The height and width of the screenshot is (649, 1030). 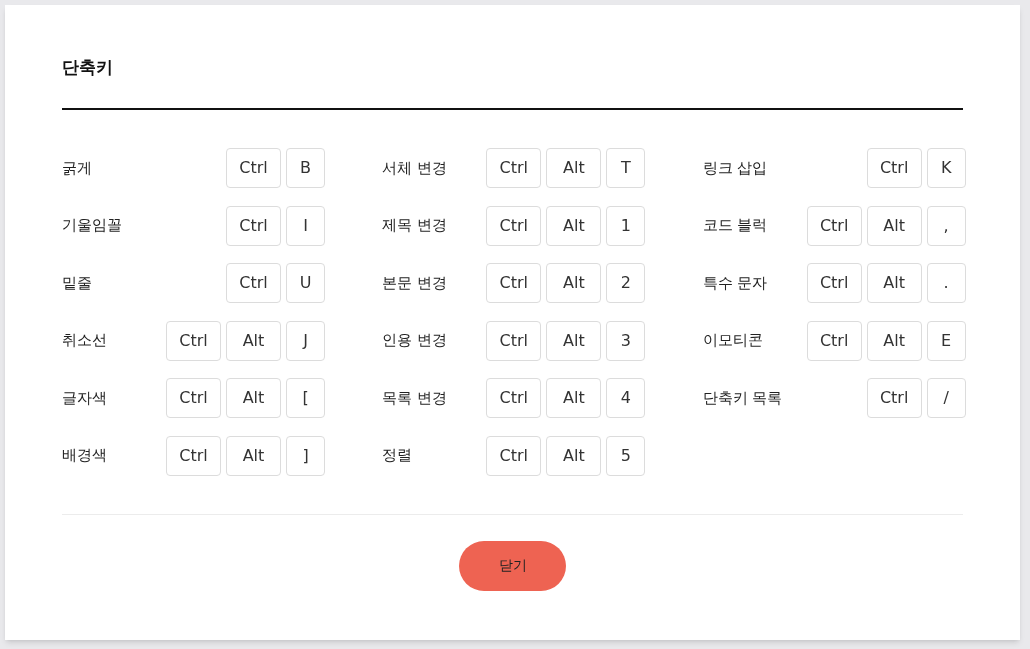 What do you see at coordinates (415, 341) in the screenshot?
I see `shortcut-label: 인용 변경` at bounding box center [415, 341].